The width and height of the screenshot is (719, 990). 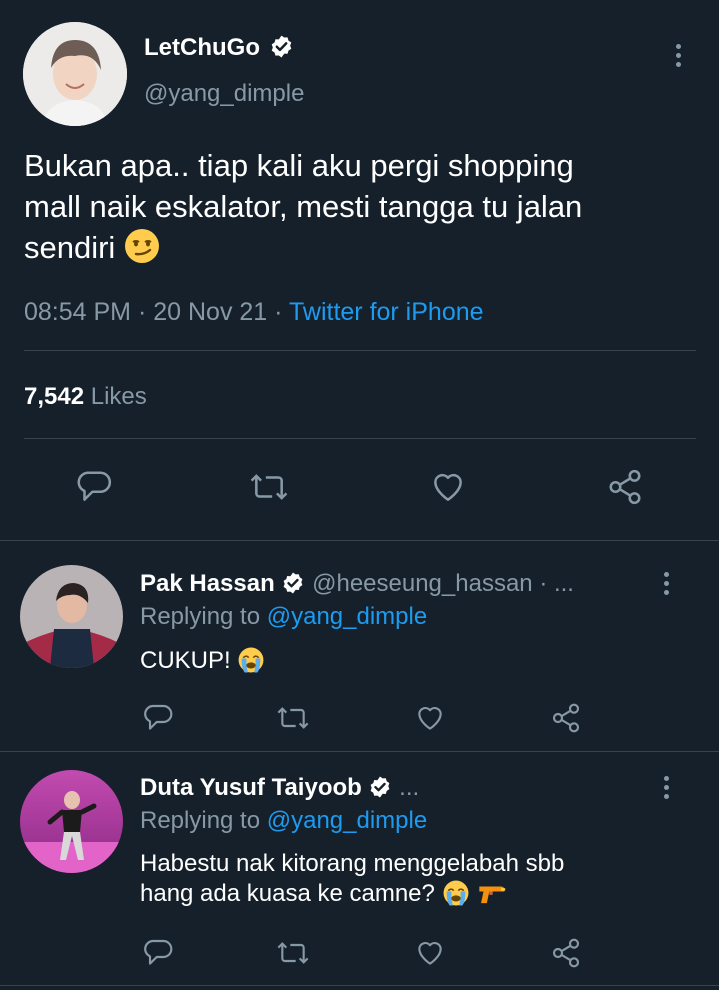 What do you see at coordinates (224, 94) in the screenshot?
I see `author-handle: @yang_dimple` at bounding box center [224, 94].